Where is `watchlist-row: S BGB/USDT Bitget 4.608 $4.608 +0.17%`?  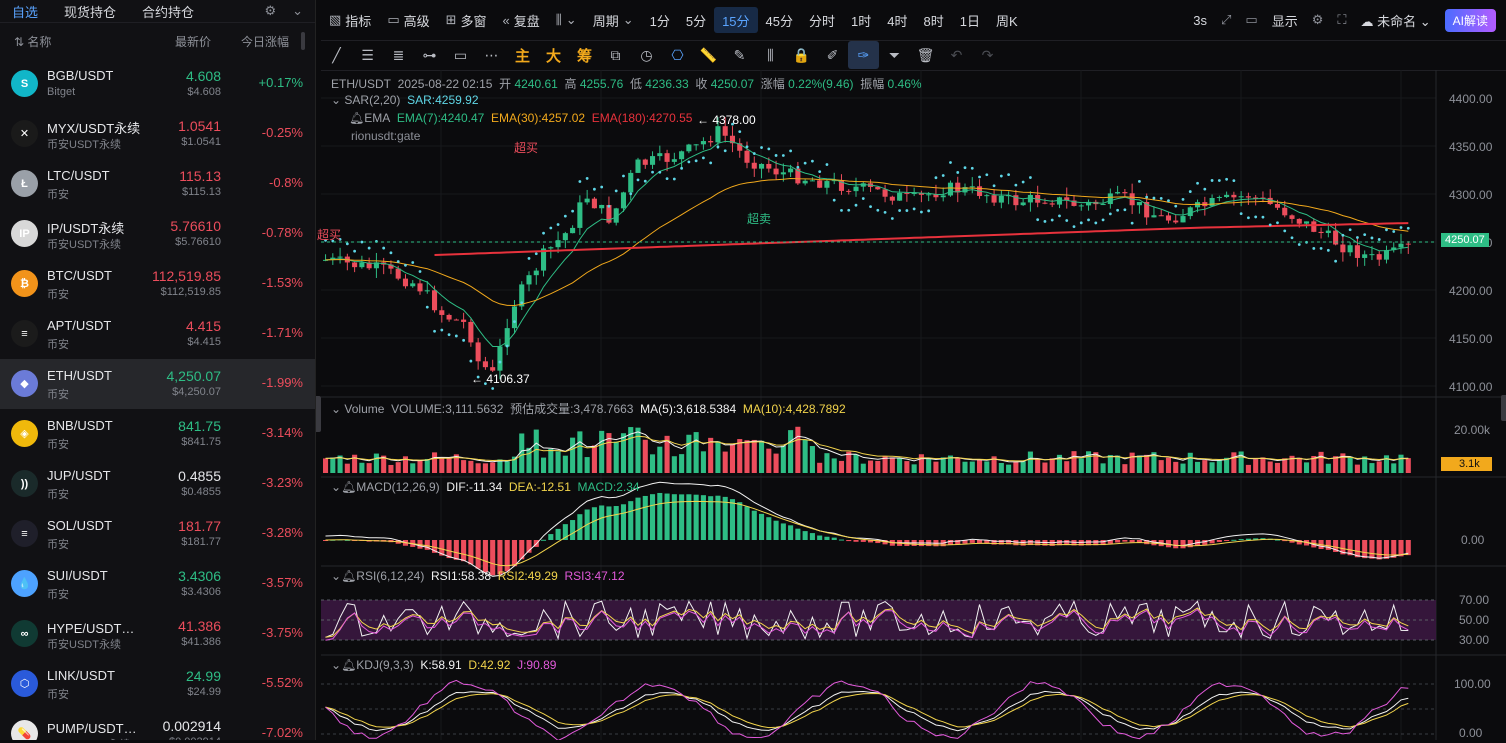 watchlist-row: S BGB/USDT Bitget 4.608 $4.608 +0.17% is located at coordinates (157, 84).